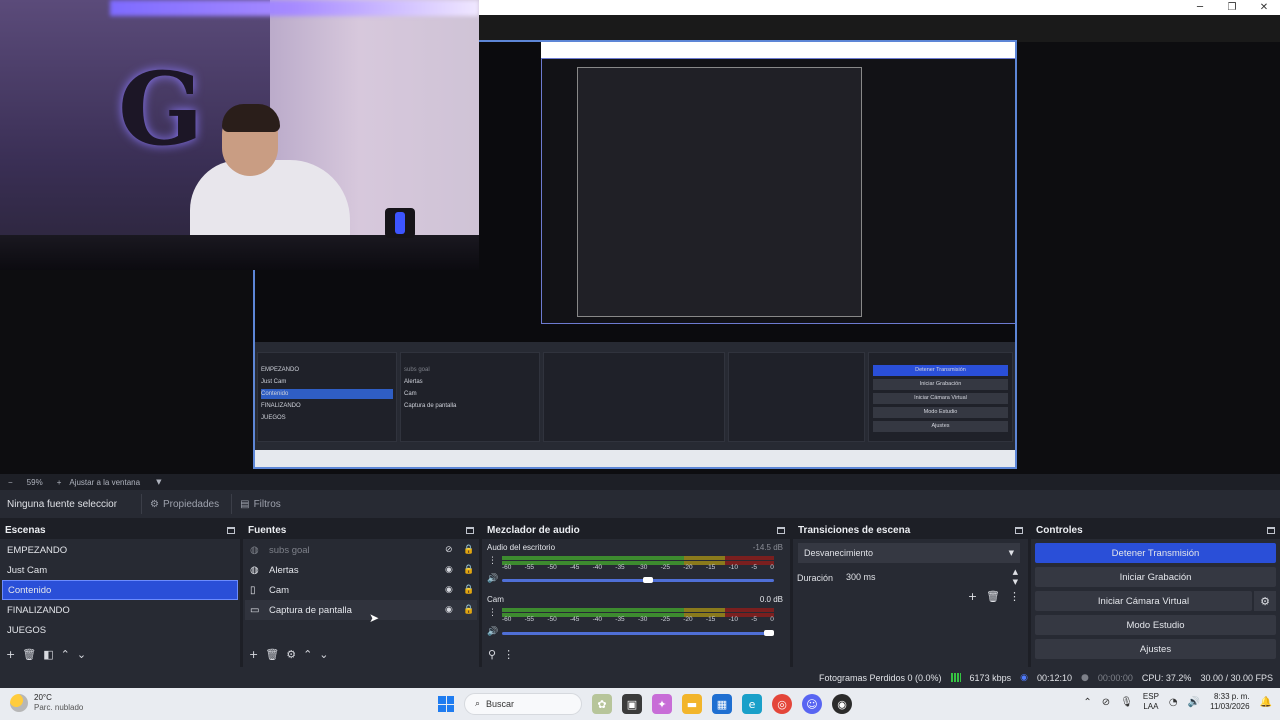  Describe the element at coordinates (955, 677) in the screenshot. I see `signal-icon` at that location.